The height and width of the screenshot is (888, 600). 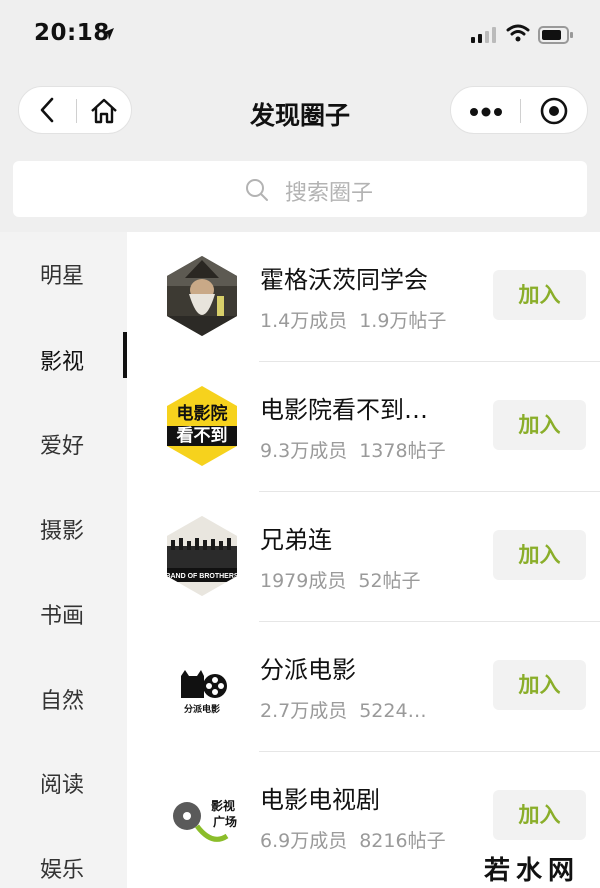 I want to click on sidebar-item-film-tv: 影视, so click(x=63, y=360).